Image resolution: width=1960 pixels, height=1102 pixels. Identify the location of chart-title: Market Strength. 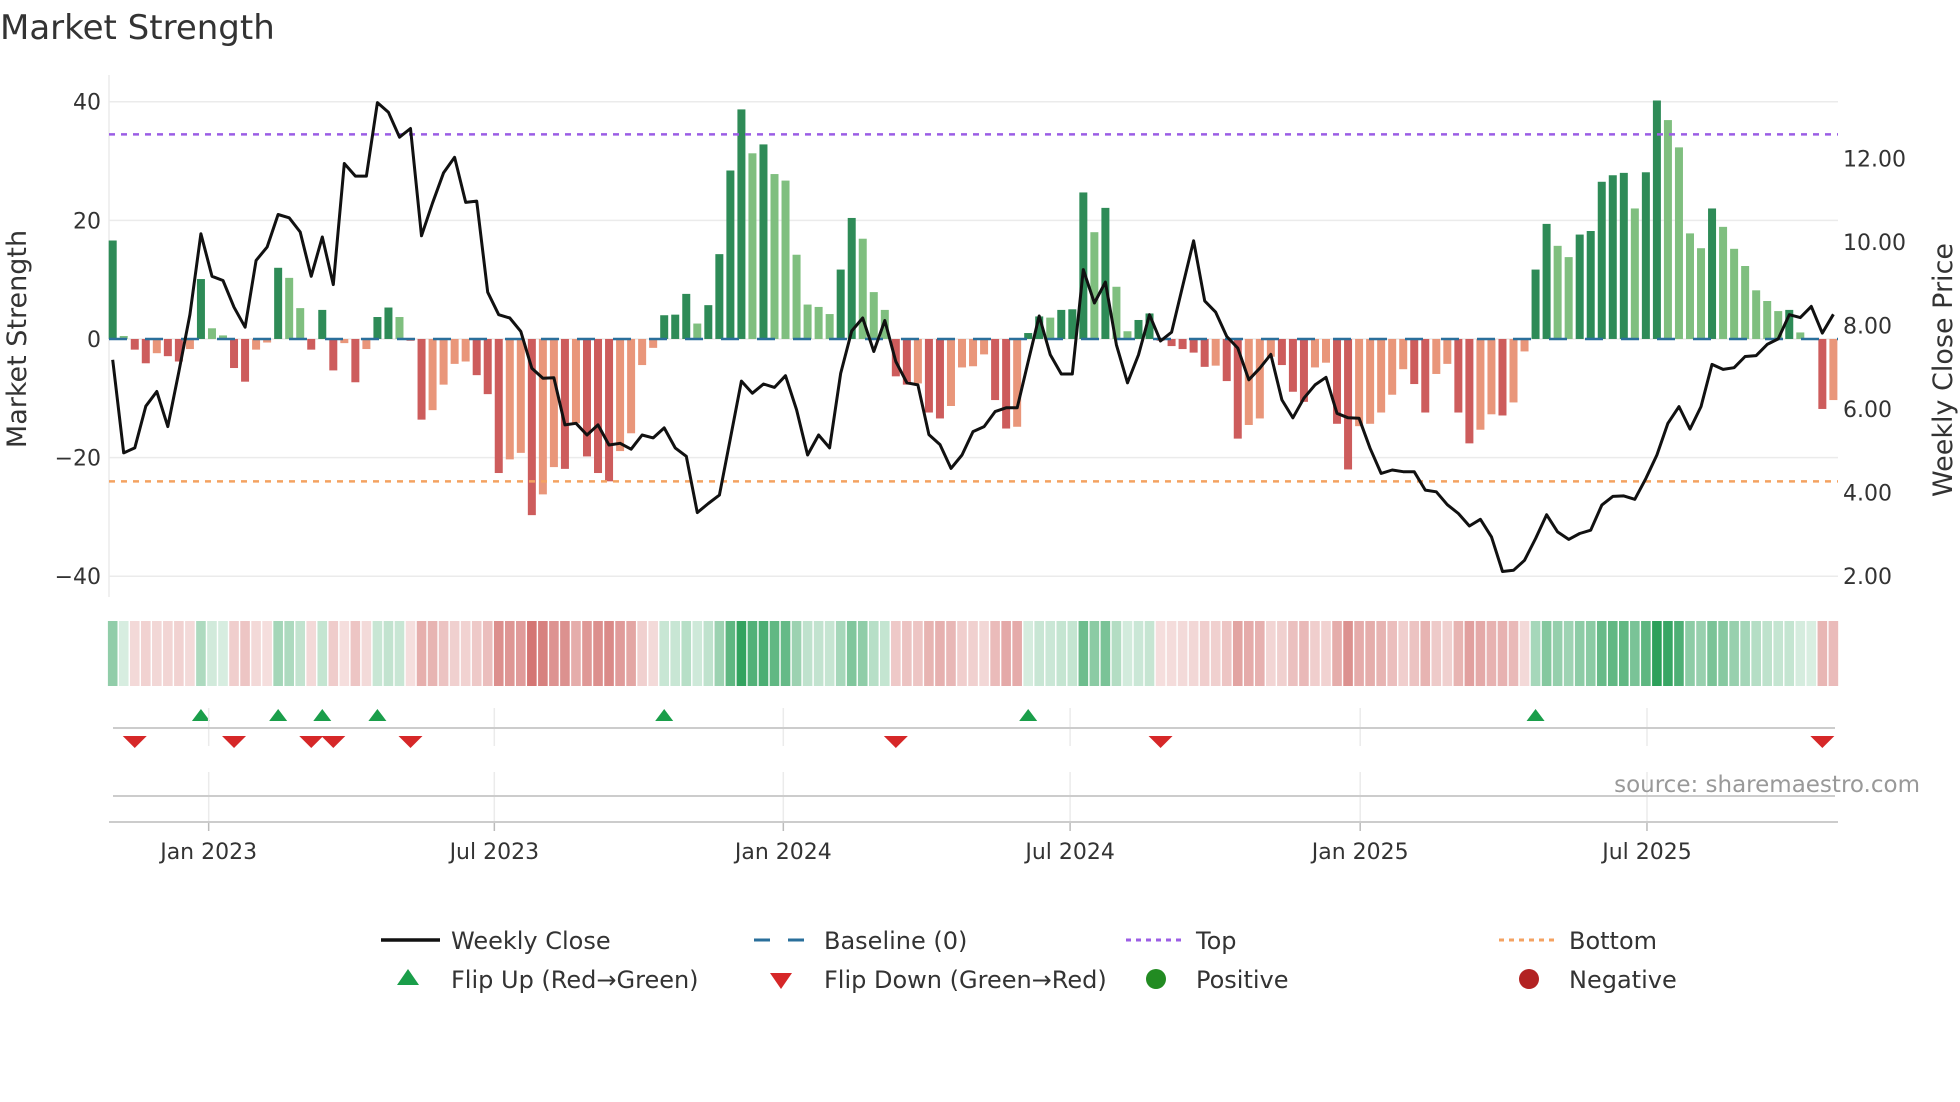
(137, 28).